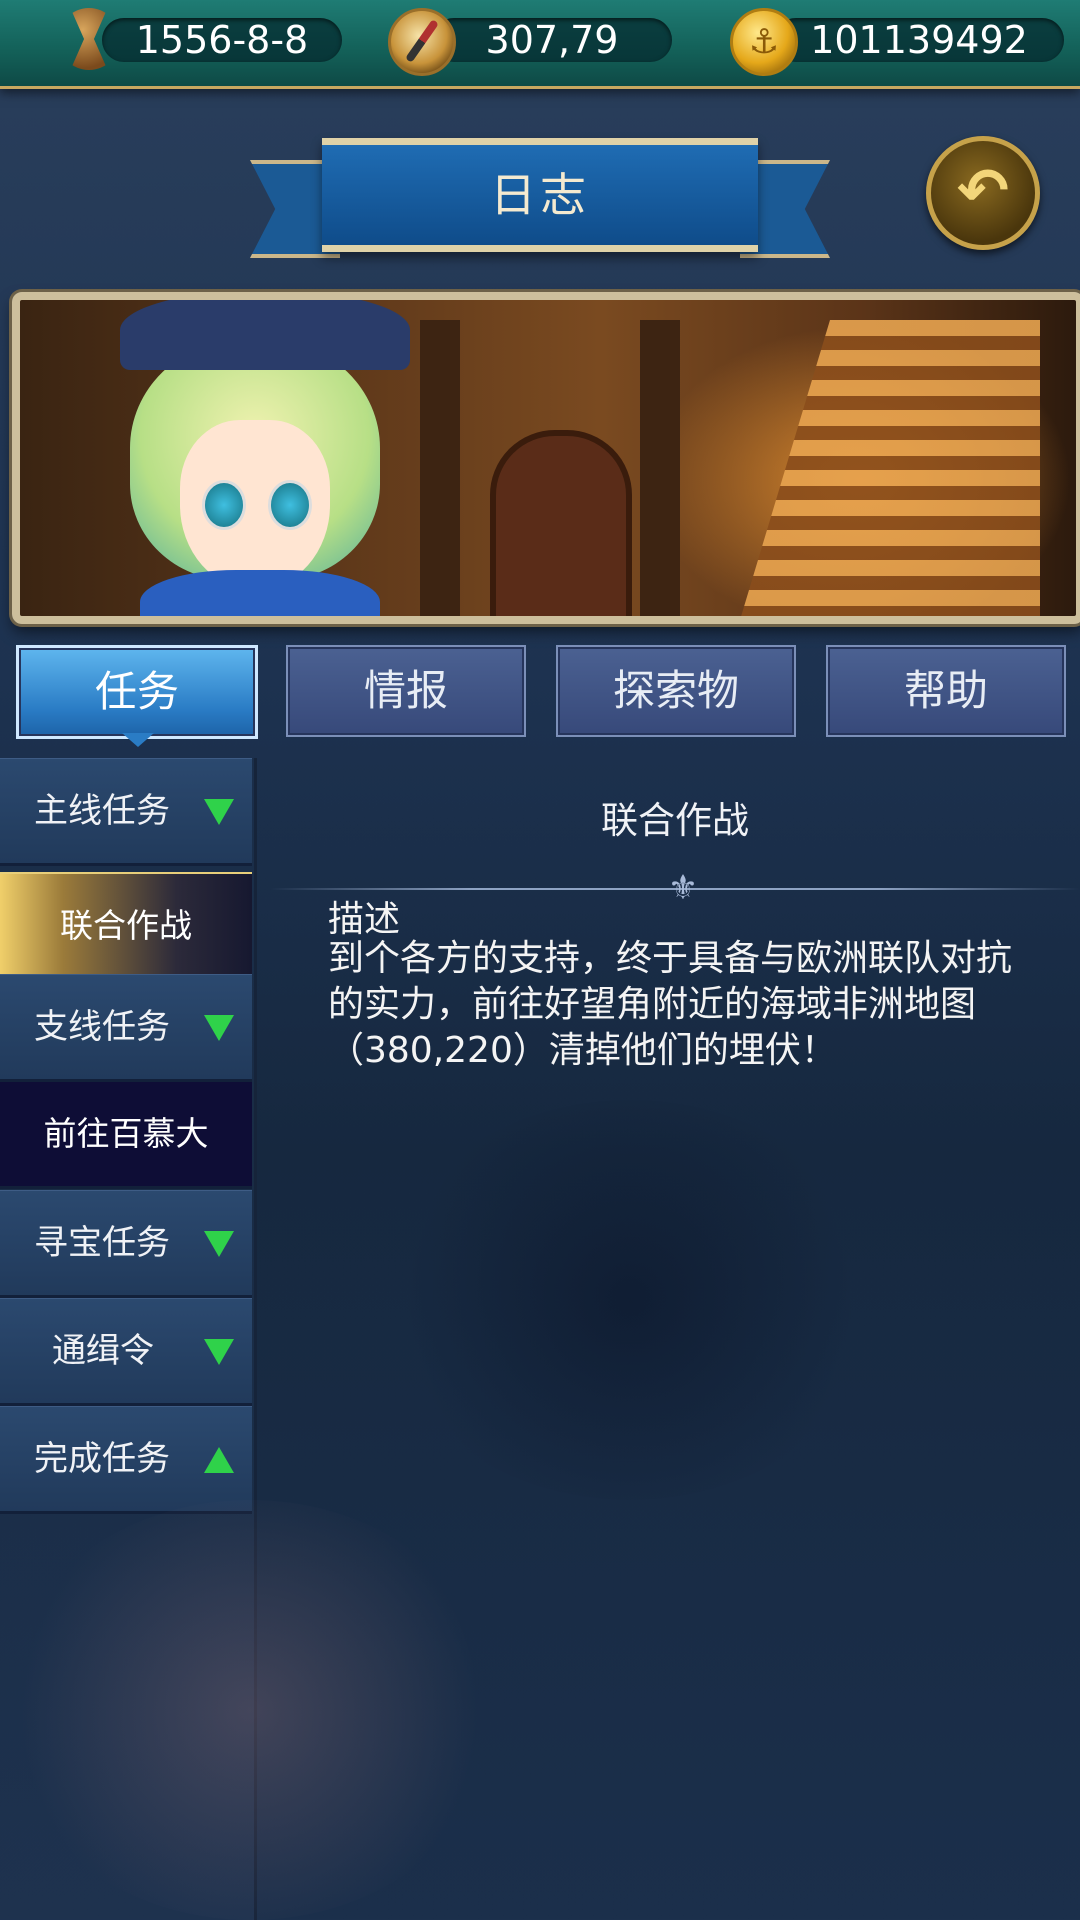  What do you see at coordinates (102, 811) in the screenshot?
I see `sidebar-item-label: 主线任务` at bounding box center [102, 811].